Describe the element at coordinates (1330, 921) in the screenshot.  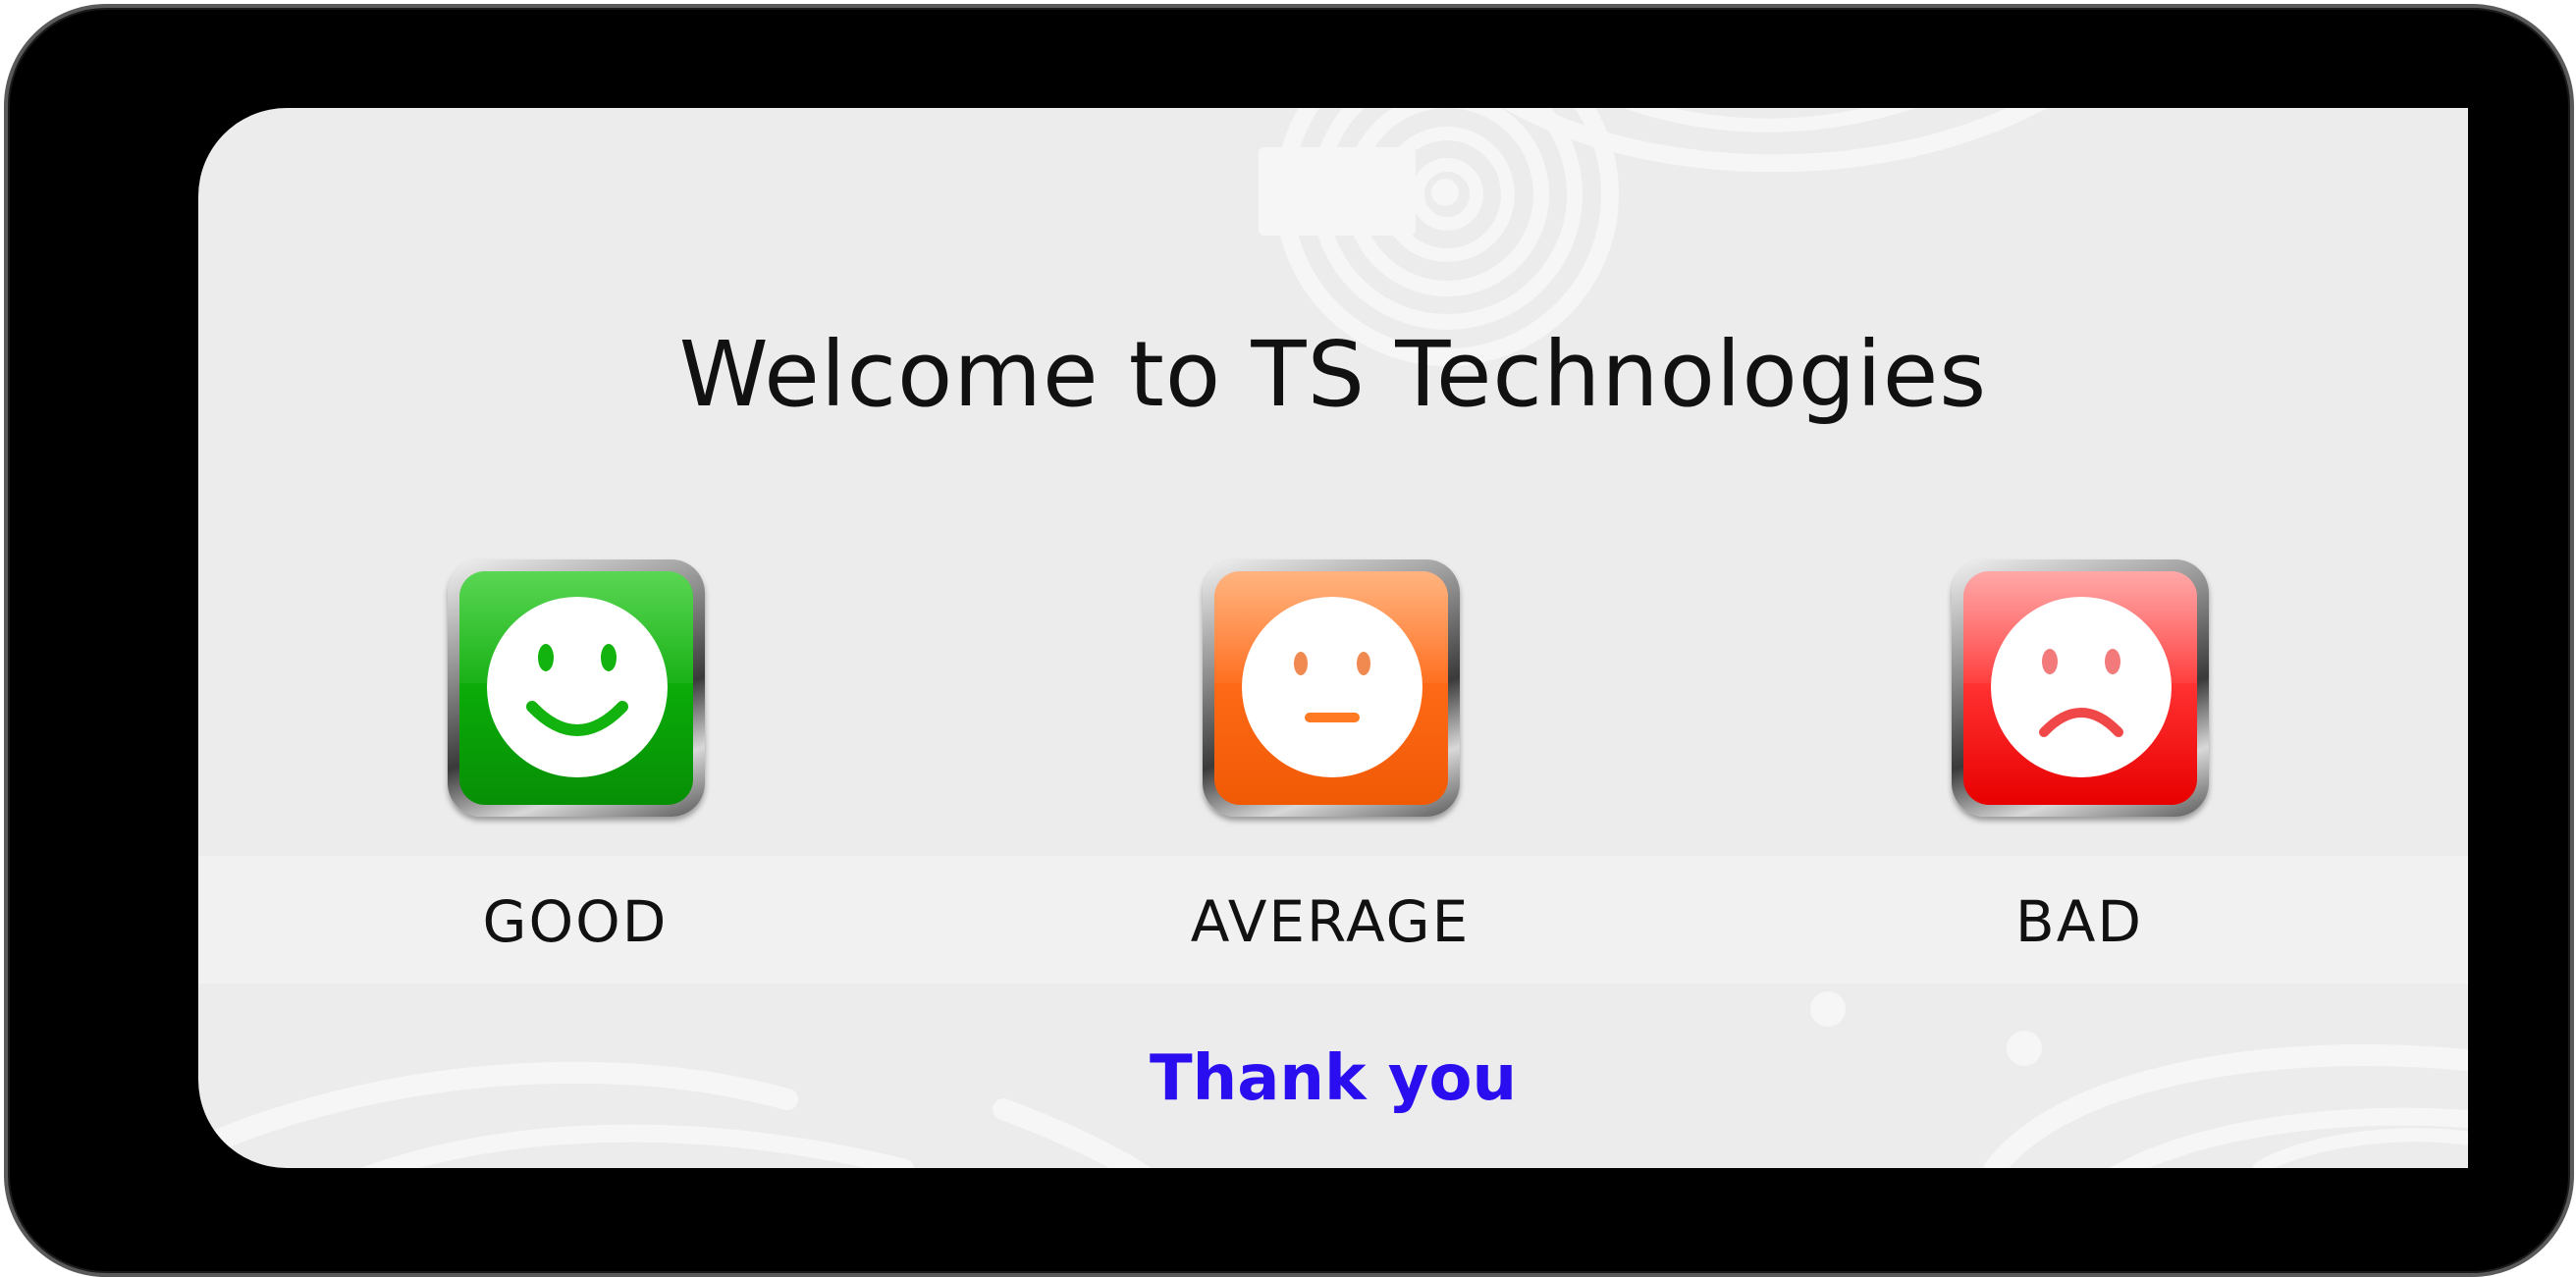
I see `average-label: AVERAGE` at that location.